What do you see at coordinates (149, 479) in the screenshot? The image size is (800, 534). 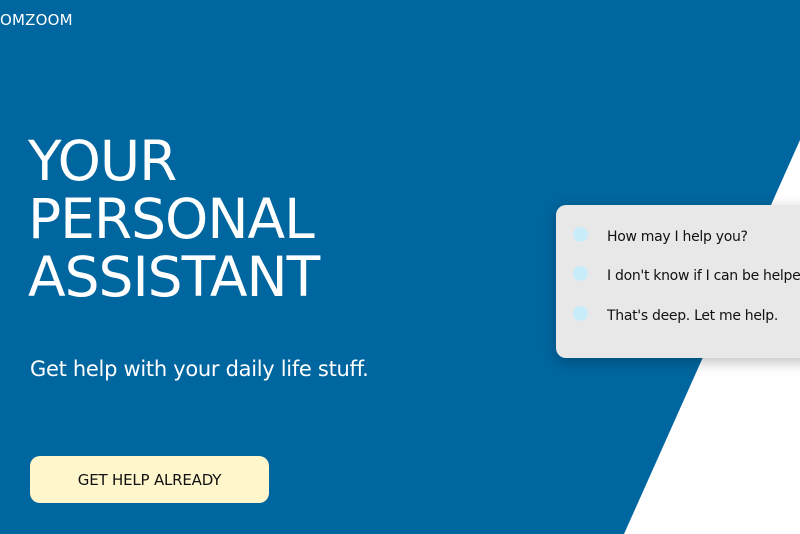 I see `get-help-button: GET HELP ALREADY` at bounding box center [149, 479].